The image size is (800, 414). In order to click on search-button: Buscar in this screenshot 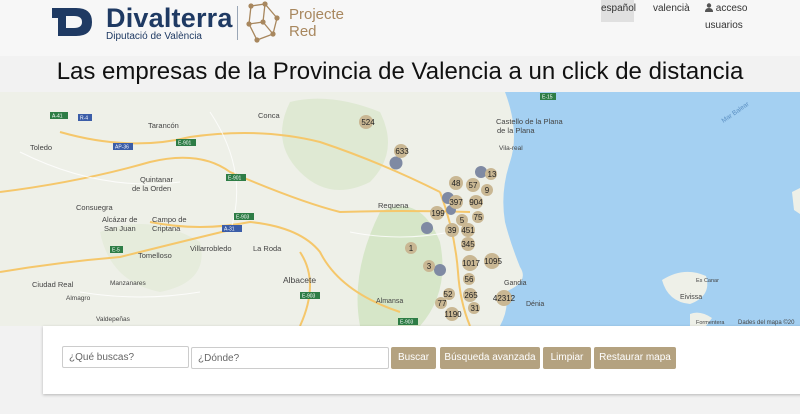, I will do `click(413, 358)`.